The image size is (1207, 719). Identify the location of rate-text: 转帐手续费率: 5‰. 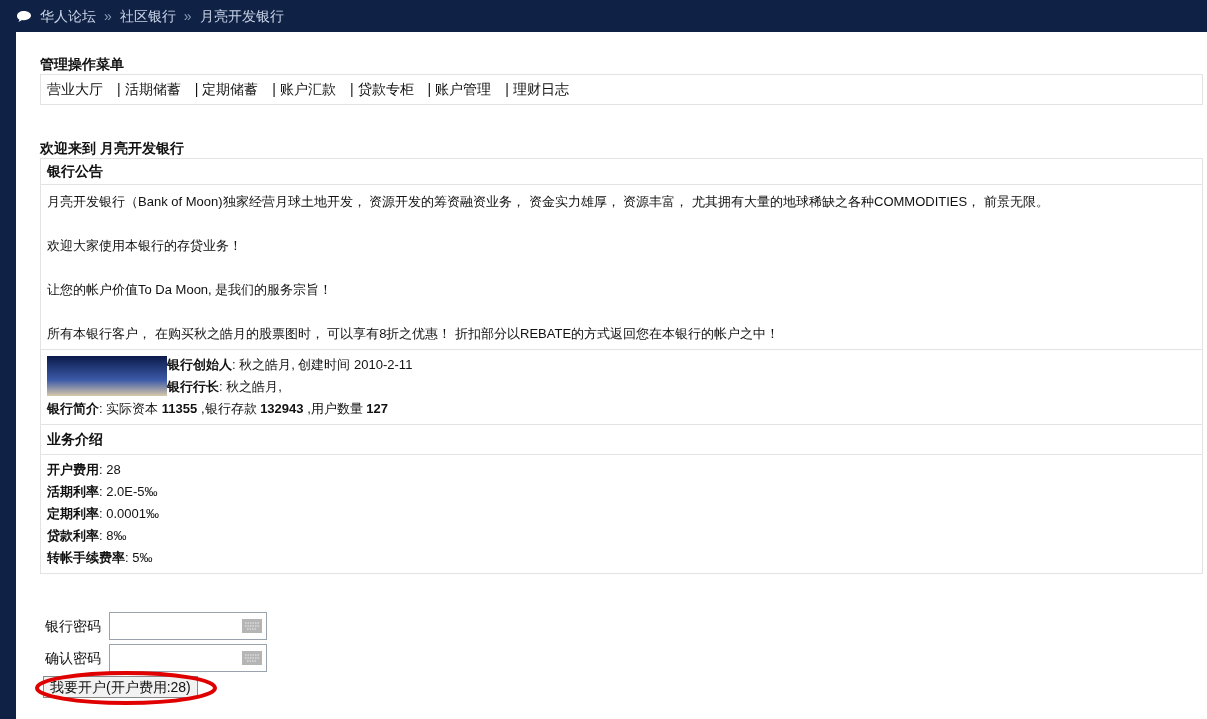
(100, 558).